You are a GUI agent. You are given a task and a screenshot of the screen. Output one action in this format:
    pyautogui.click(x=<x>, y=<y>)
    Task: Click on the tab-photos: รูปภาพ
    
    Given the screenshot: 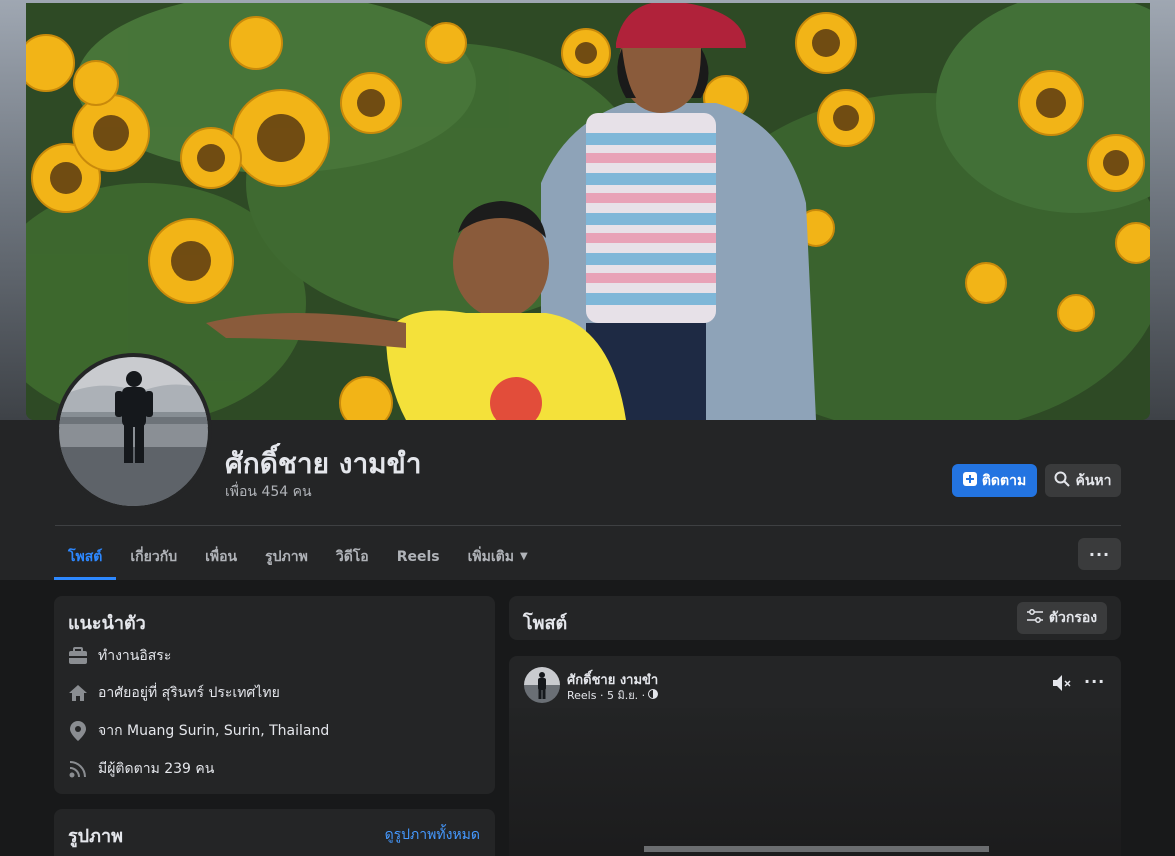 What is the action you would take?
    pyautogui.click(x=286, y=556)
    